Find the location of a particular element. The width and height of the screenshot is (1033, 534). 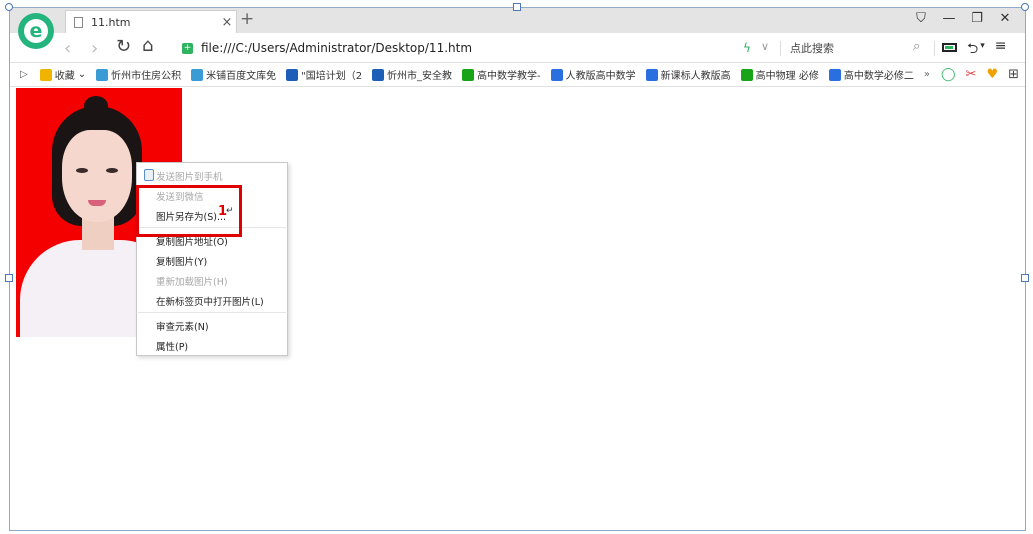

bookmark-label: 新课标人教版高 is located at coordinates (695, 76).